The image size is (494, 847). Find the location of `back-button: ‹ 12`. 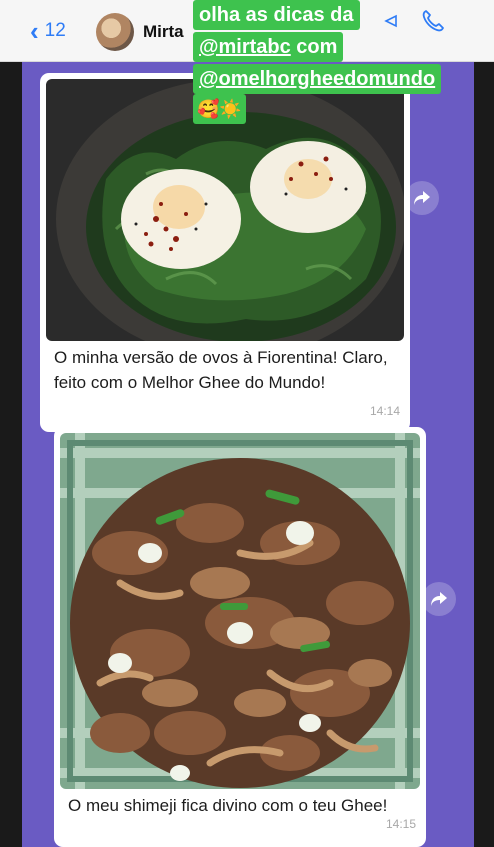

back-button: ‹ 12 is located at coordinates (48, 31).